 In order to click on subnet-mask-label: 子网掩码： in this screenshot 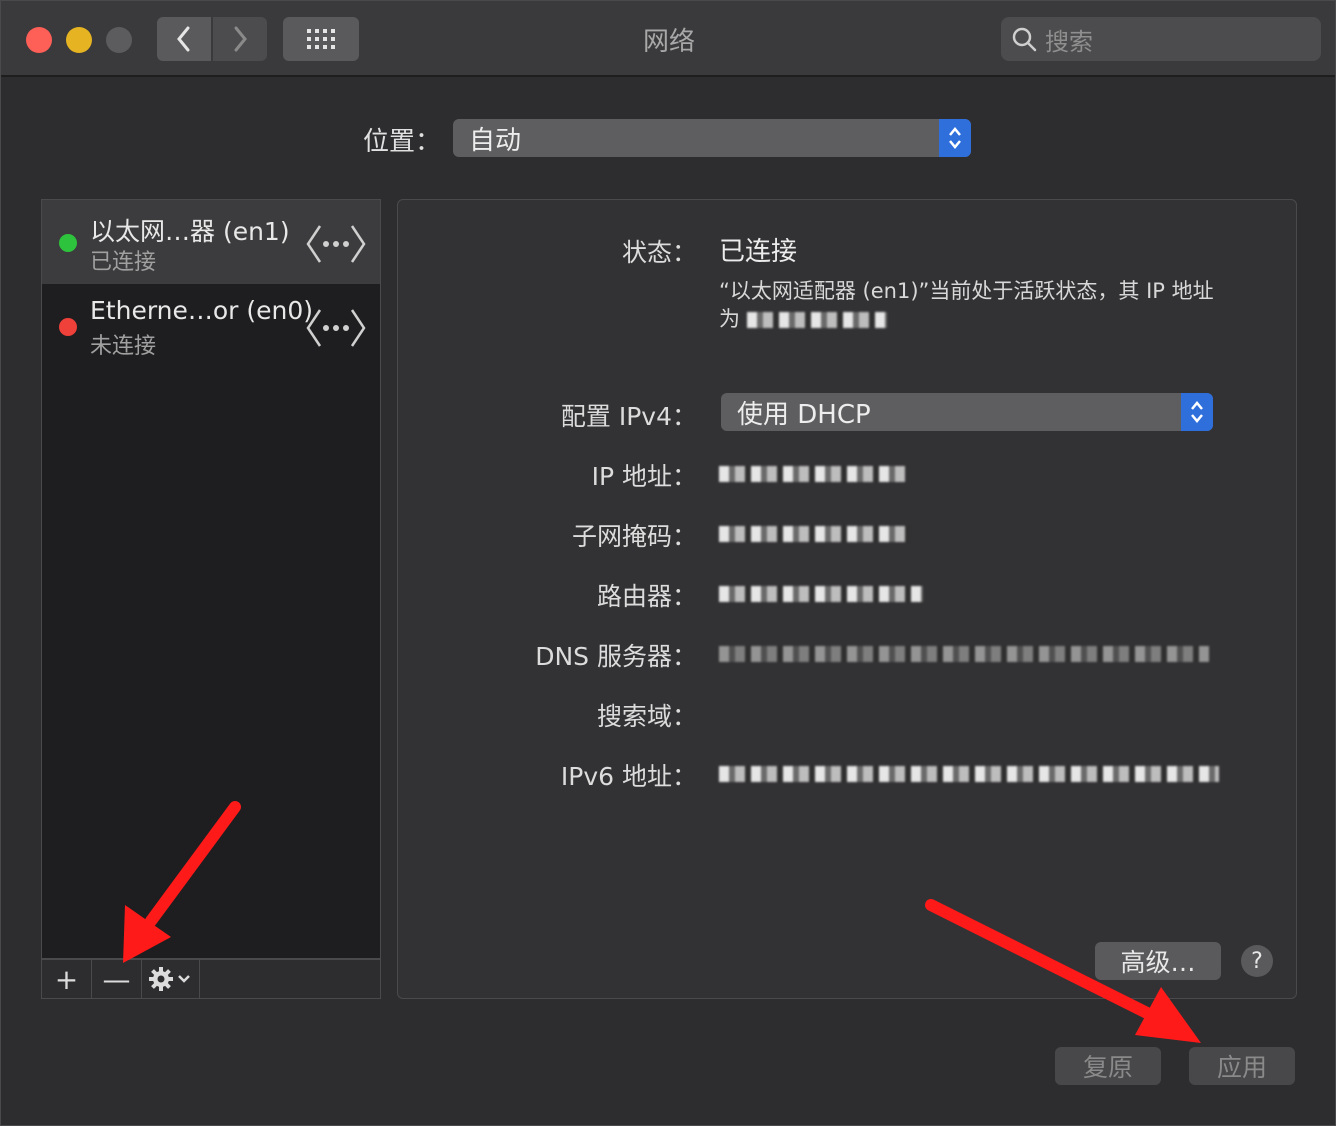, I will do `click(634, 536)`.